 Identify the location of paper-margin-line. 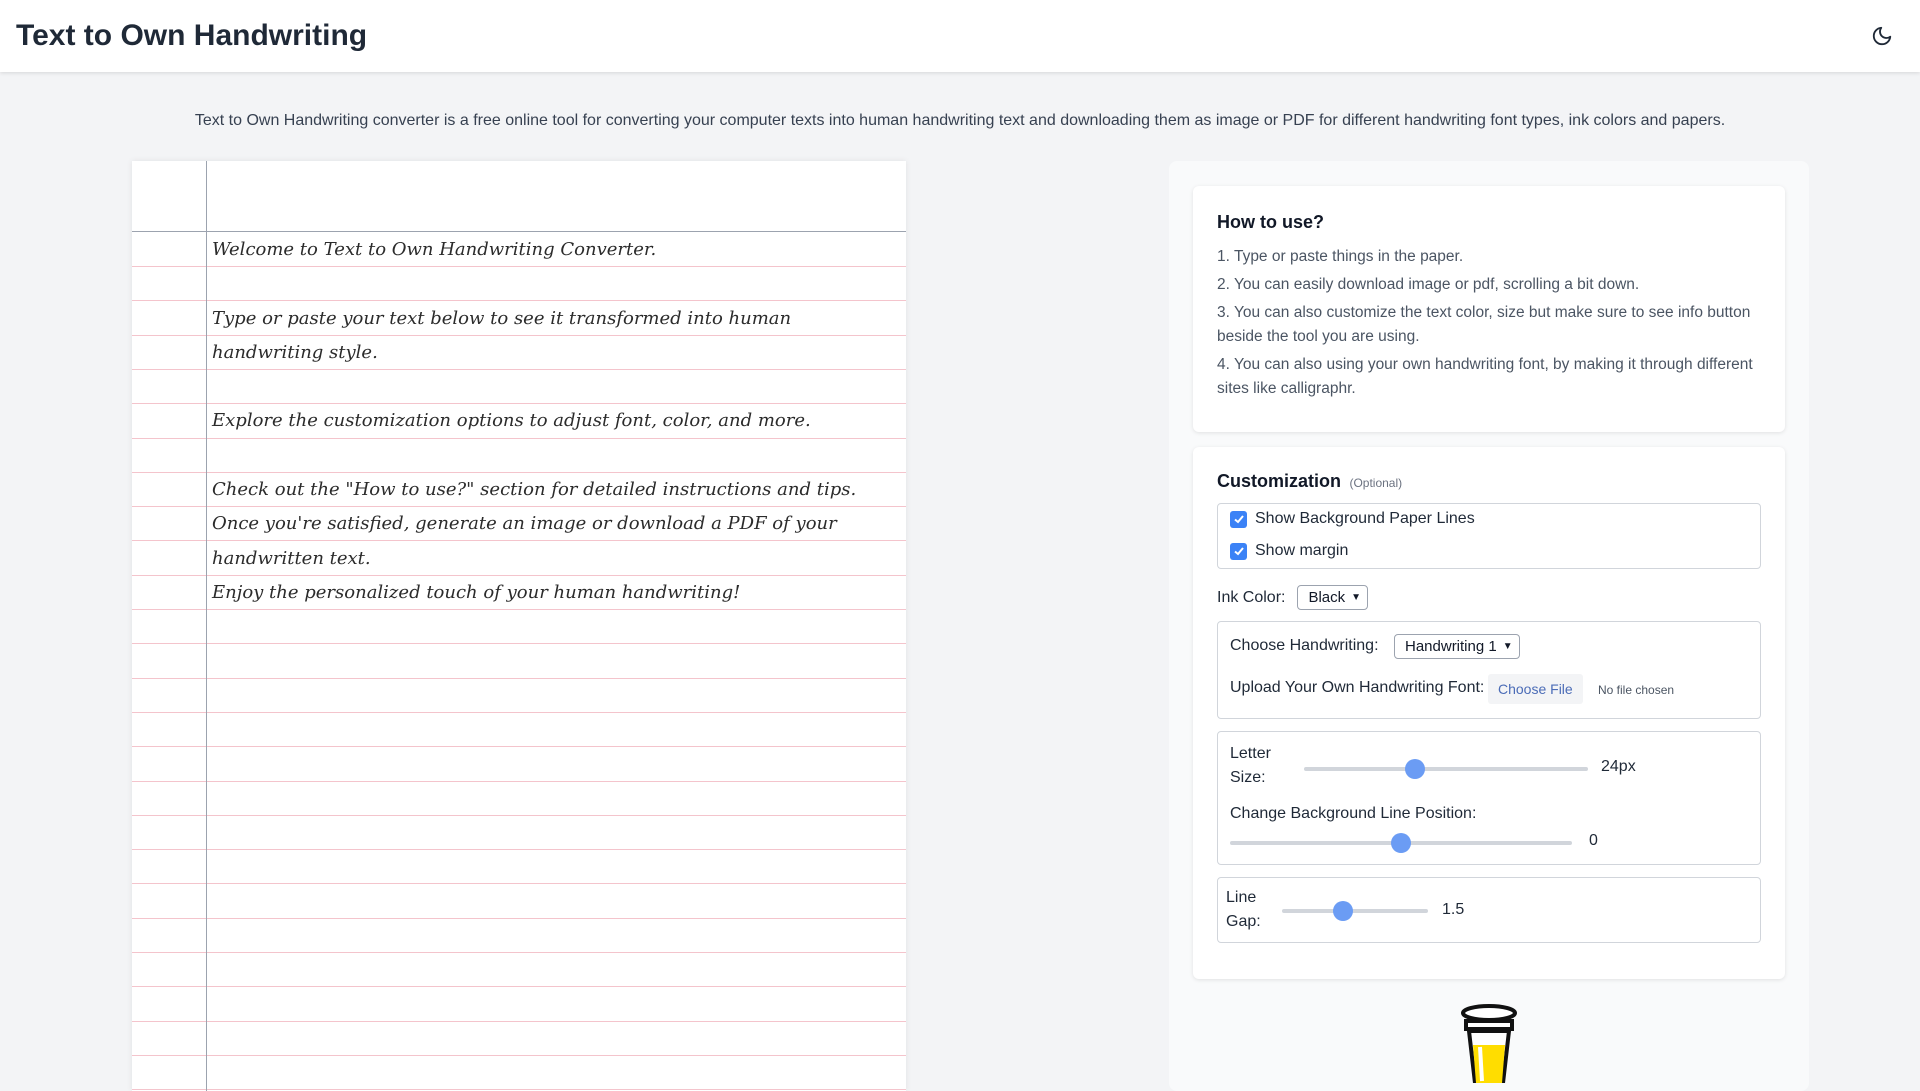
(206, 626).